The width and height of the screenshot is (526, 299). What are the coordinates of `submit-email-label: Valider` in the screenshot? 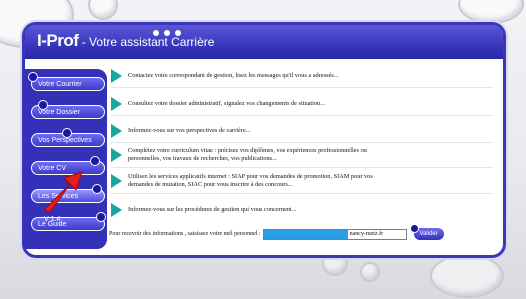 It's located at (428, 234).